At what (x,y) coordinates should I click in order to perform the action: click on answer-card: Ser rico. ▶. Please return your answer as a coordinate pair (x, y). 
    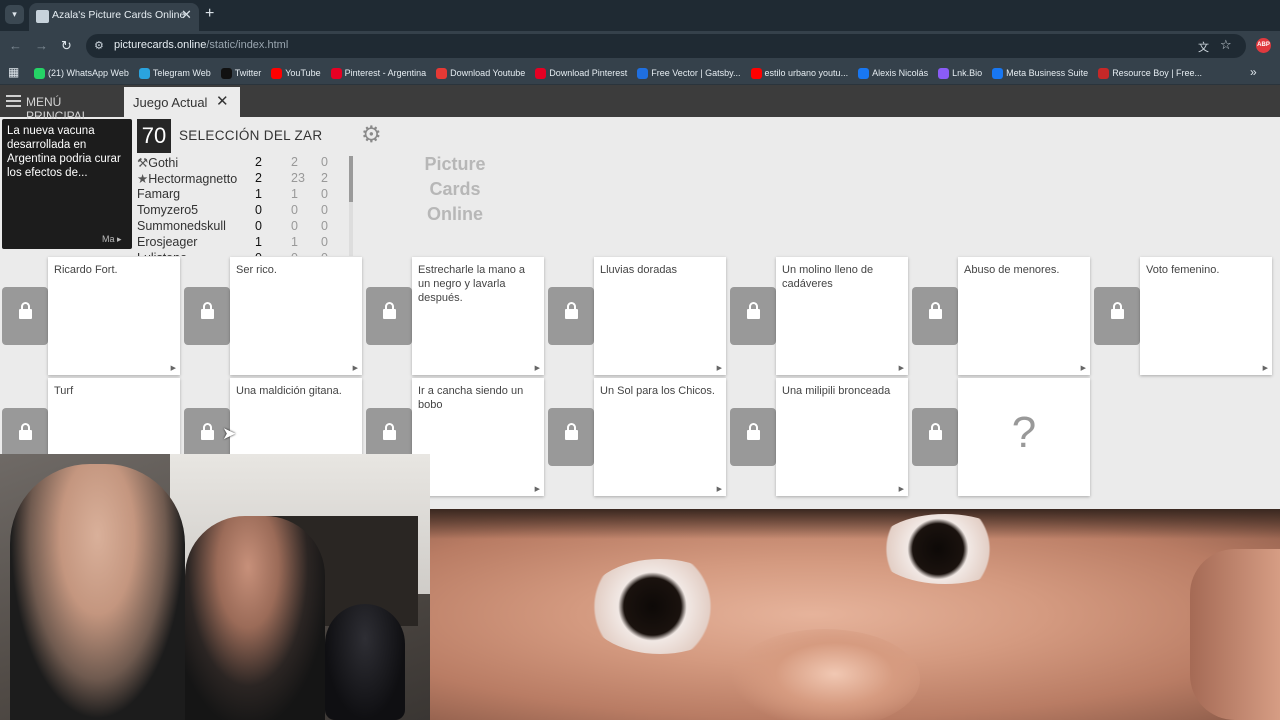
    Looking at the image, I should click on (296, 316).